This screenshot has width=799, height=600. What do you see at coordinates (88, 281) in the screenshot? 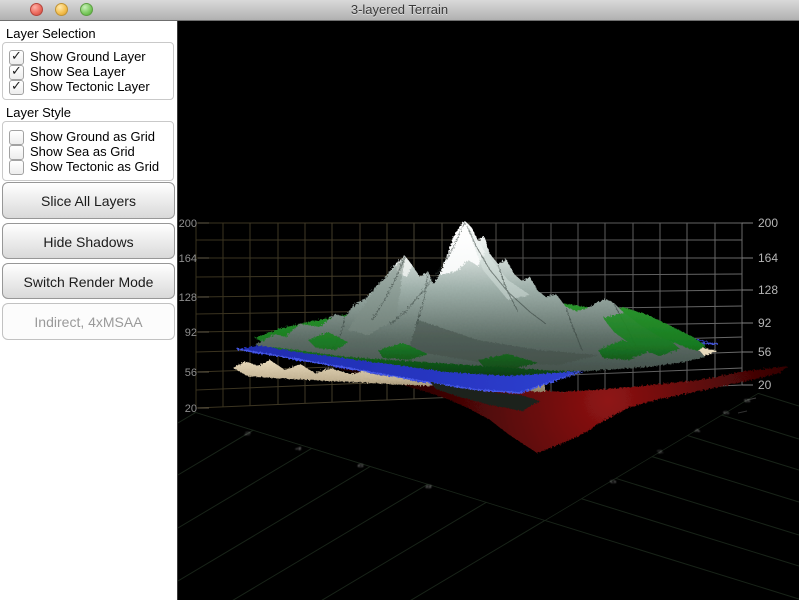
I see `switch-render-mode-button: Switch Render Mode` at bounding box center [88, 281].